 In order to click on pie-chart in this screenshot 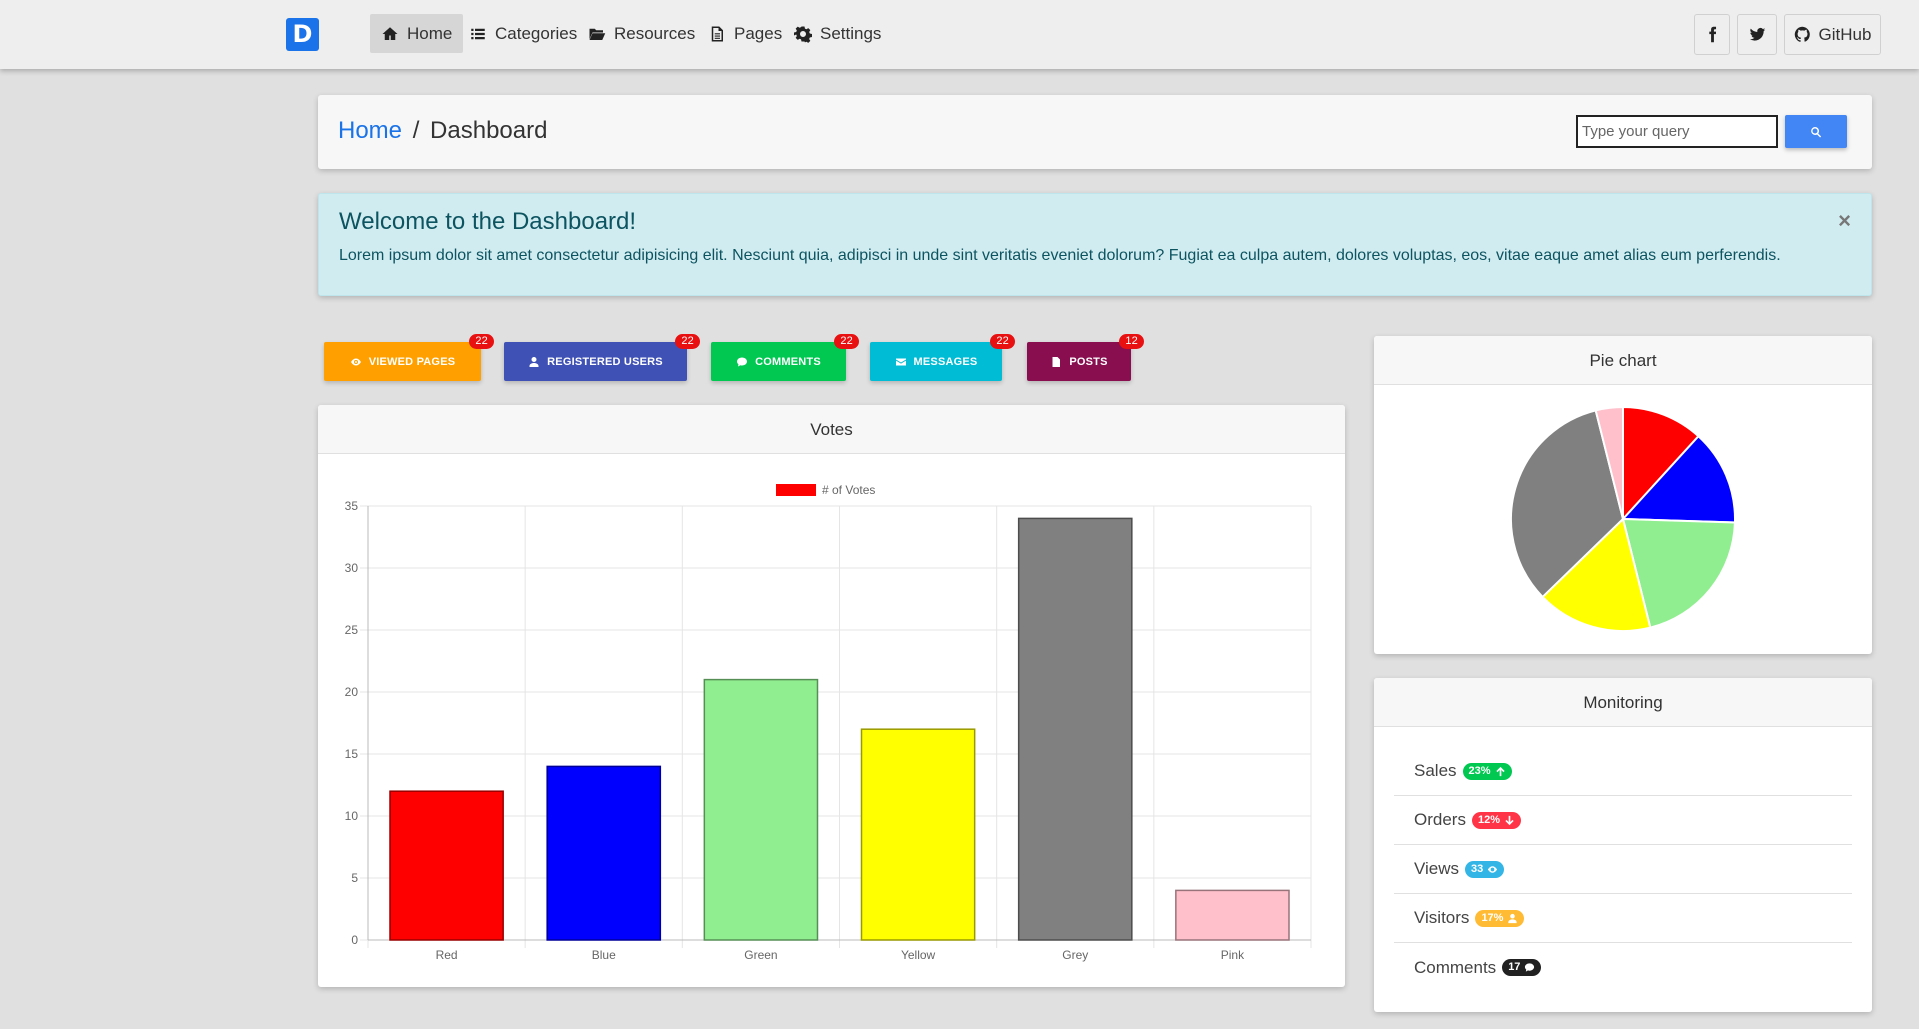, I will do `click(1623, 518)`.